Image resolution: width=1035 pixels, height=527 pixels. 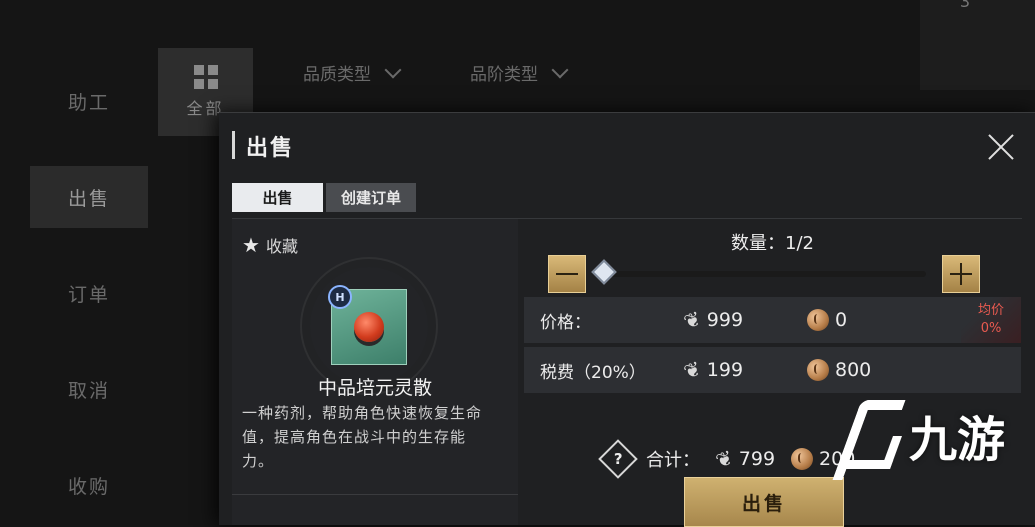 I want to click on bg-top-right-panel, so click(x=977, y=45).